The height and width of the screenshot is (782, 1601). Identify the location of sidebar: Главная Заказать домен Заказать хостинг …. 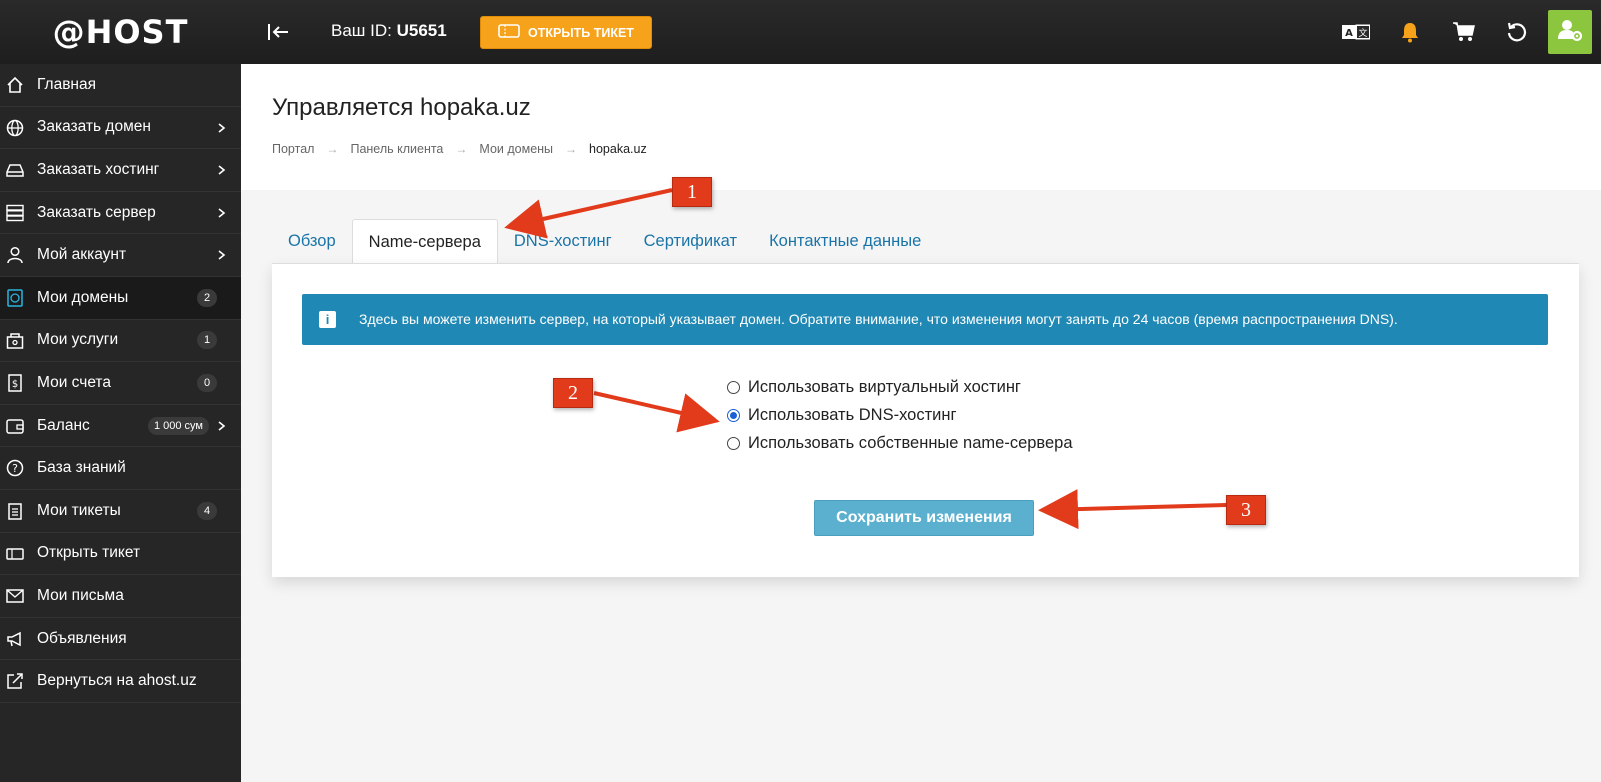
(120, 423).